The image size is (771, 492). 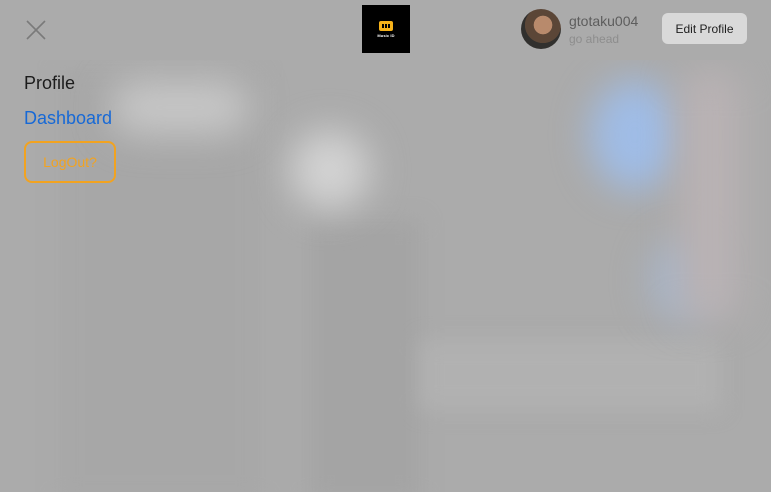 I want to click on username: gtotaku004, so click(x=604, y=21).